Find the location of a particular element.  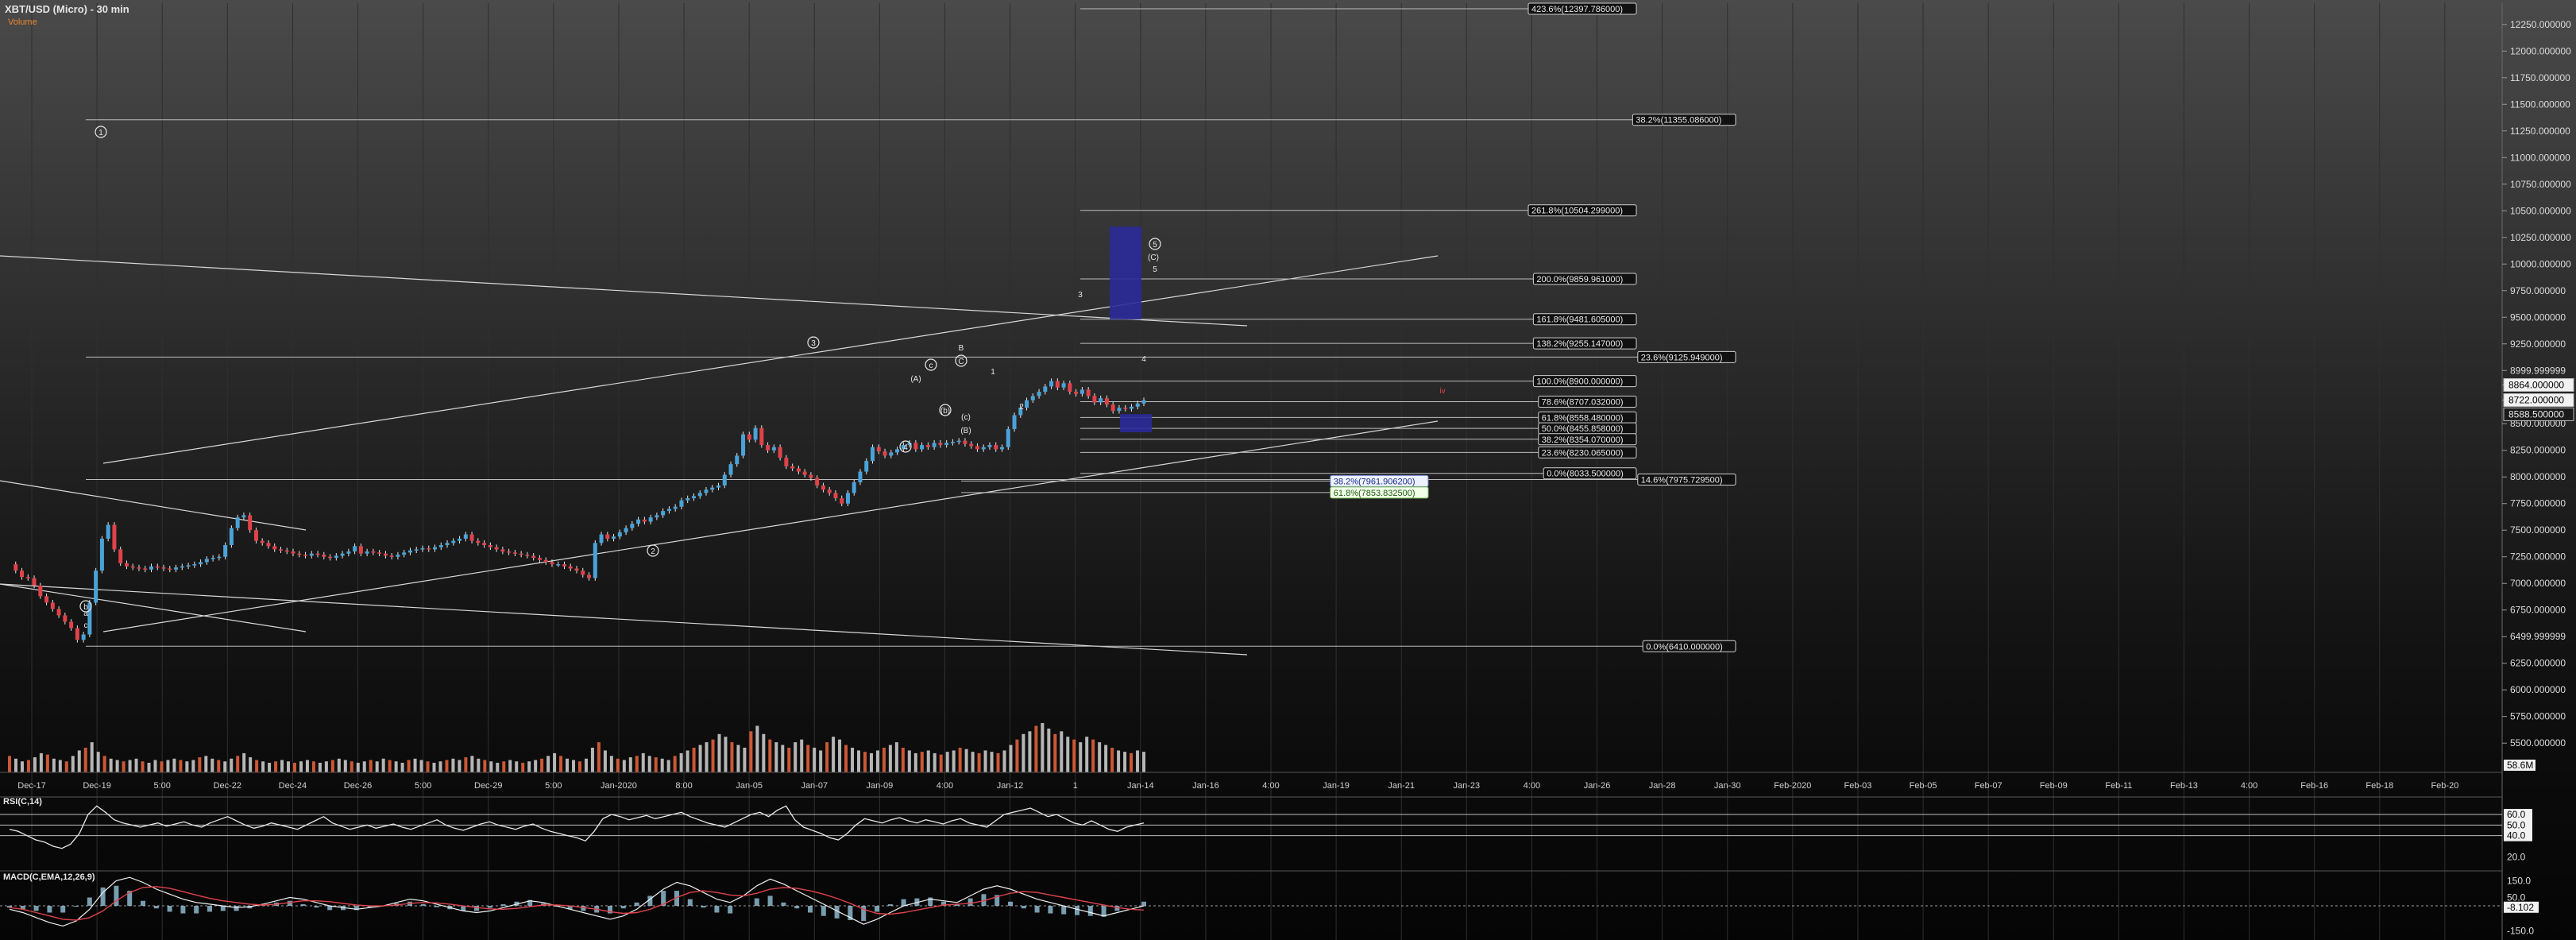

price-marker-label: 8588.500000 is located at coordinates (2536, 414).